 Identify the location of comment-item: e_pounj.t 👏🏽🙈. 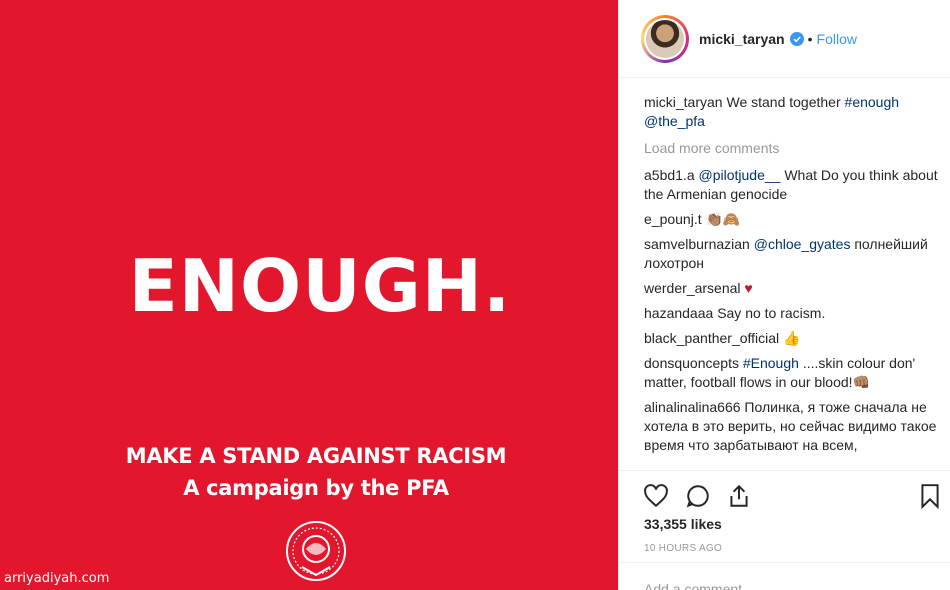
(794, 219).